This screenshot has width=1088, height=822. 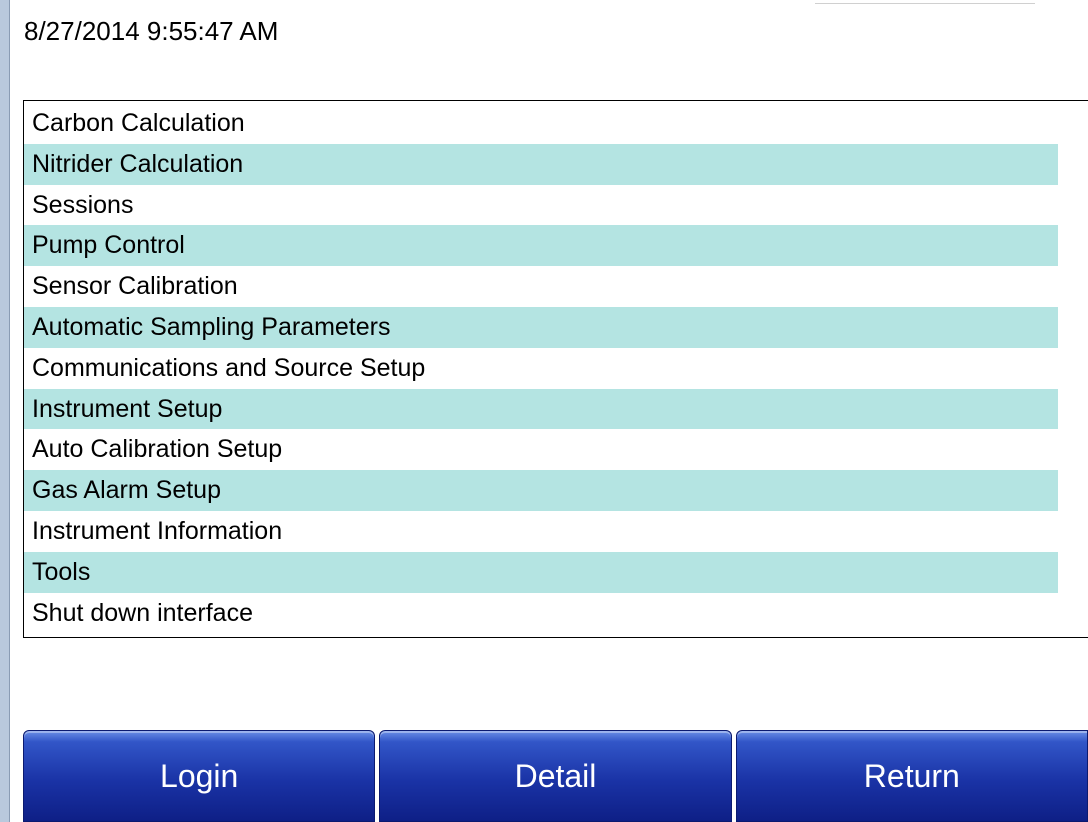 What do you see at coordinates (556, 613) in the screenshot?
I see `menu-item-shut-down-interface: Shut down interface` at bounding box center [556, 613].